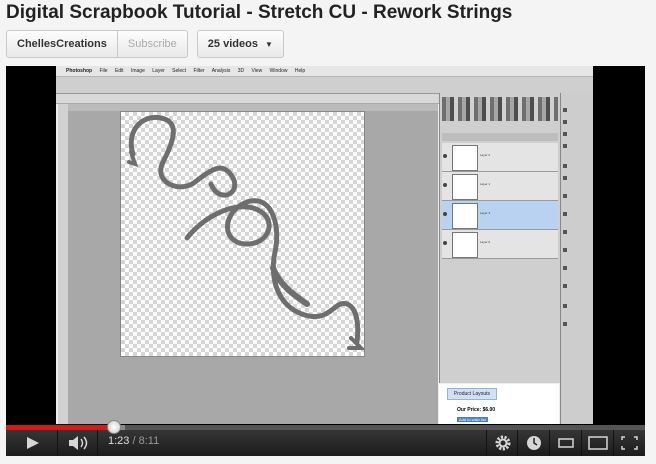 The width and height of the screenshot is (656, 464). Describe the element at coordinates (199, 71) in the screenshot. I see `menu-item: Filter` at that location.